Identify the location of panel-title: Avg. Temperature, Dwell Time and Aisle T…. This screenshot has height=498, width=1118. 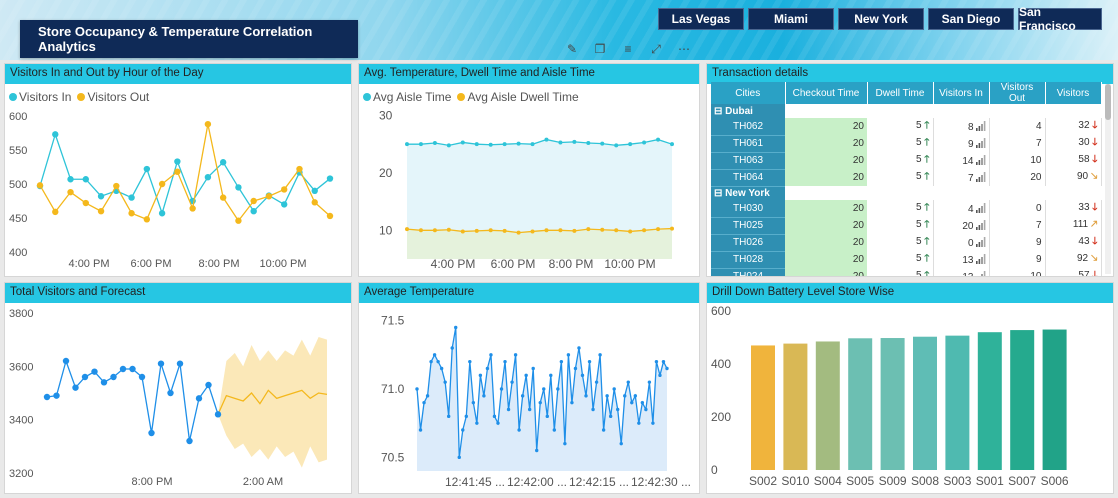
(529, 74).